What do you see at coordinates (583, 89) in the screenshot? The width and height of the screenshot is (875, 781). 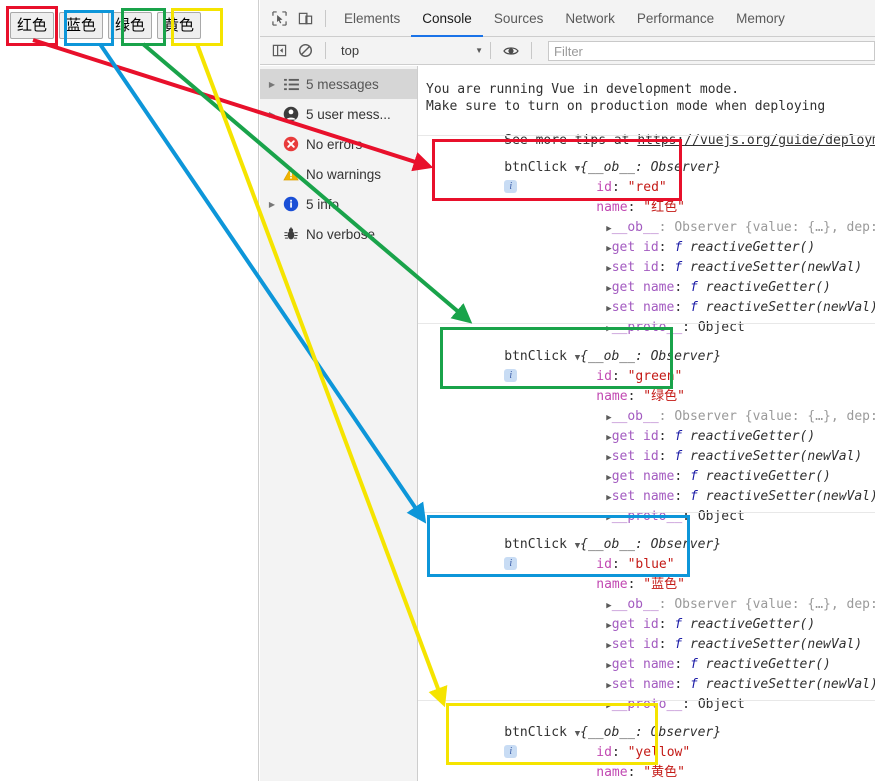 I see `vue-warning-line-1: You are running Vue in development mode.` at bounding box center [583, 89].